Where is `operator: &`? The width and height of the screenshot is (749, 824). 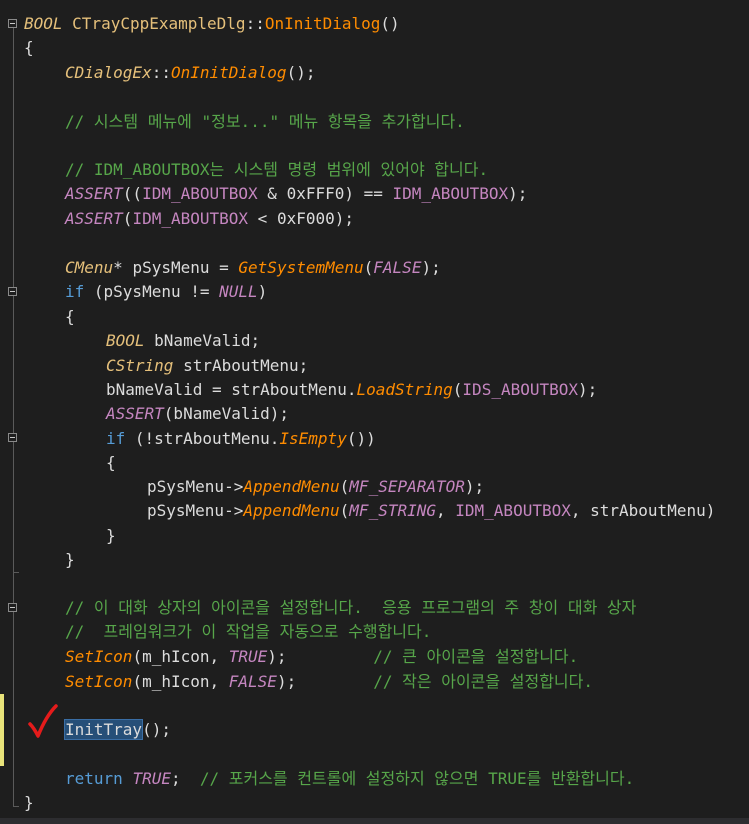
operator: & is located at coordinates (272, 193).